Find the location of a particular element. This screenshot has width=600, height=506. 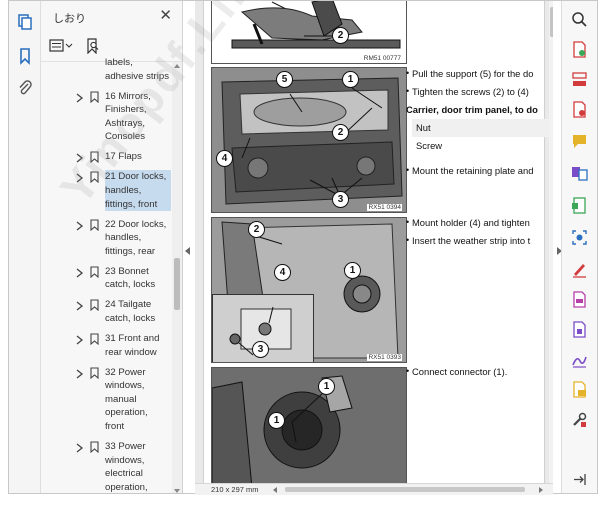

bookmark-label-line: 21 Door locks, is located at coordinates (136, 177).